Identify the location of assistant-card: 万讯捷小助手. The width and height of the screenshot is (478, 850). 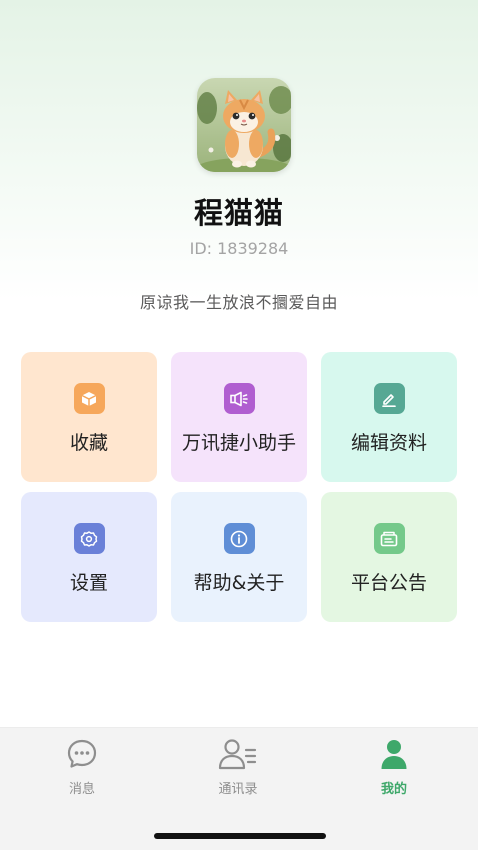
(239, 417).